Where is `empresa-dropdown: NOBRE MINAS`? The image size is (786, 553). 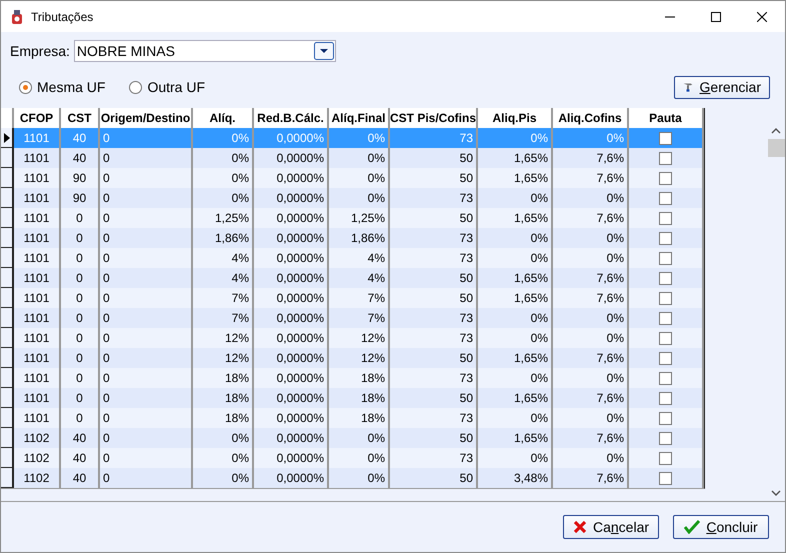
empresa-dropdown: NOBRE MINAS is located at coordinates (205, 51).